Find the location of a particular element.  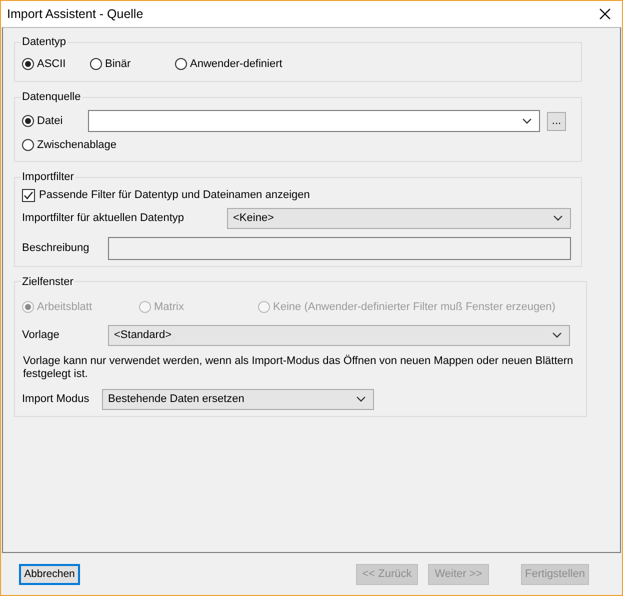

radio-option: Binär is located at coordinates (132, 64).